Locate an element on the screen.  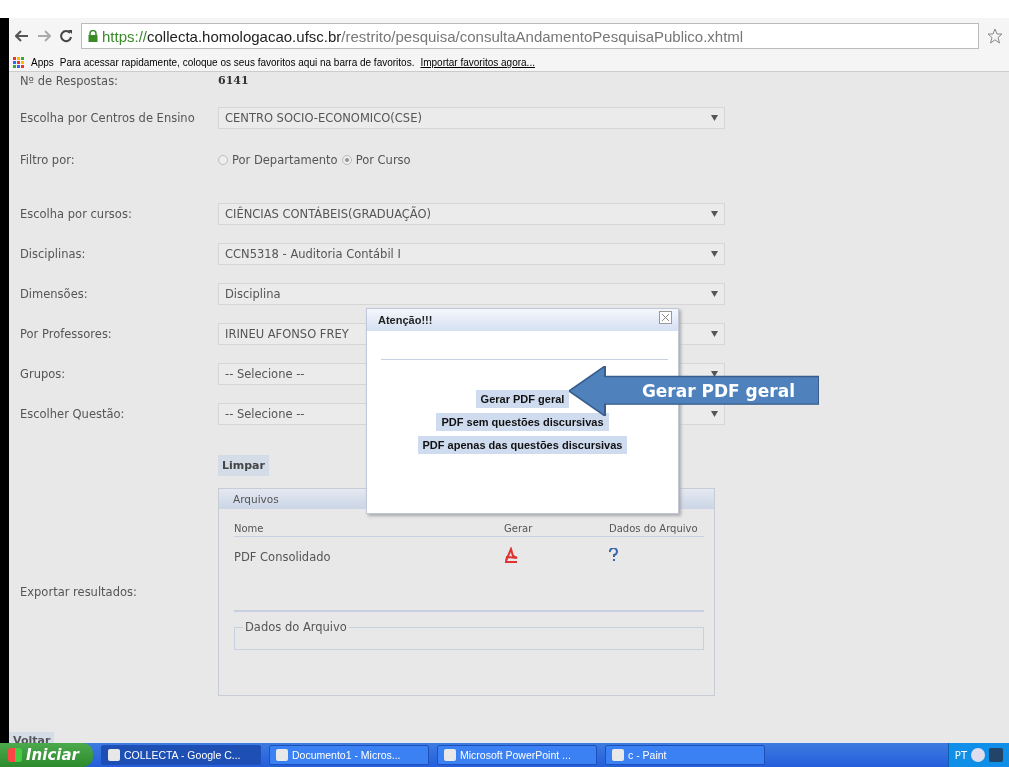
callout-arrow: Gerar PDF geral is located at coordinates (694, 391).